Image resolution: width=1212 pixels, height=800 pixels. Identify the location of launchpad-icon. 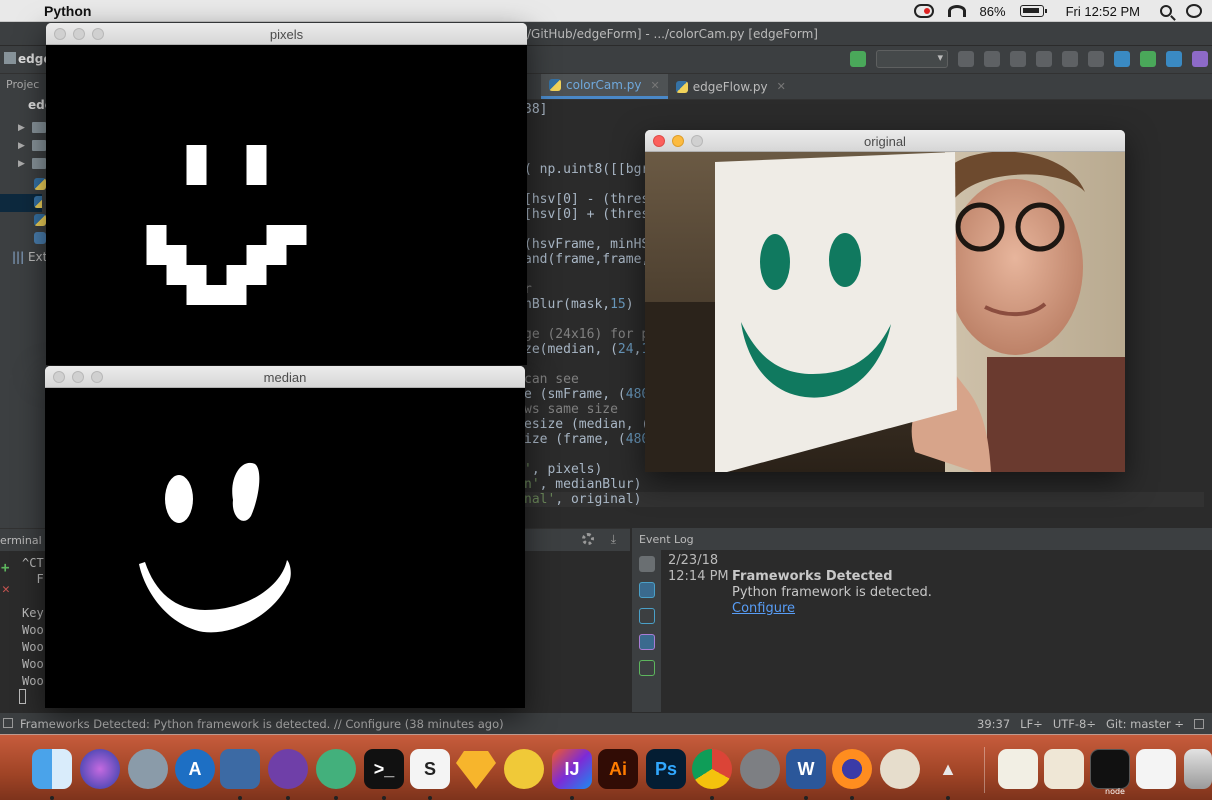
(148, 769).